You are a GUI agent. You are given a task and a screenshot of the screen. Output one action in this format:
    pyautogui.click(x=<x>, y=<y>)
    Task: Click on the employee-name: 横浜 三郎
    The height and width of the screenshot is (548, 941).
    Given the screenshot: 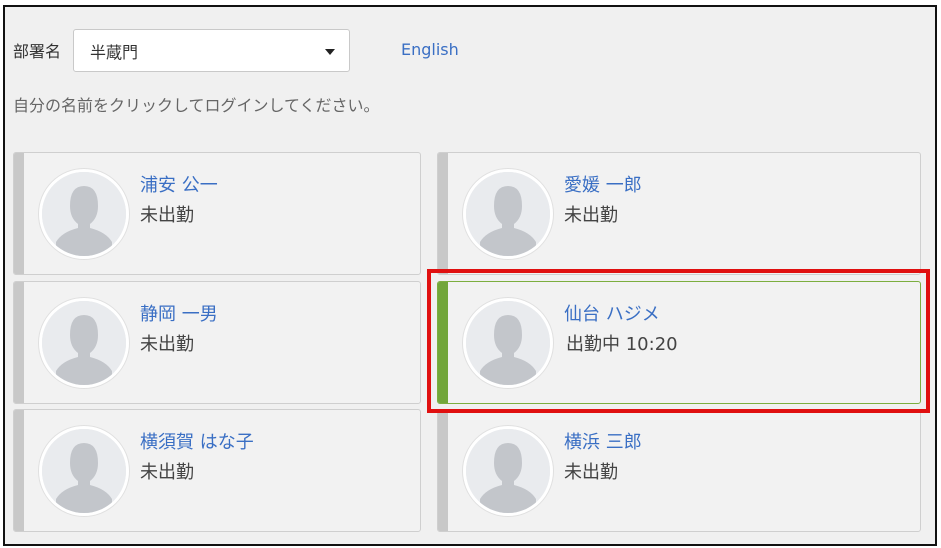 What is the action you would take?
    pyautogui.click(x=603, y=441)
    